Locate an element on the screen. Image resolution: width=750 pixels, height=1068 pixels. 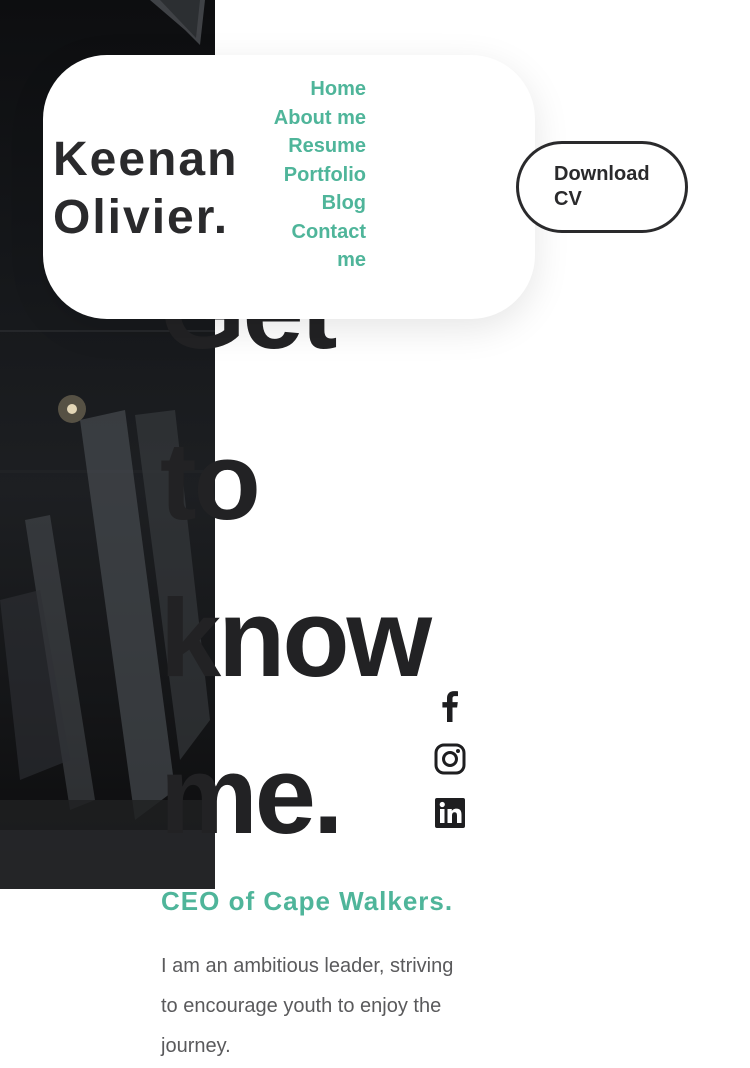
hero-heading-word: to is located at coordinates (210, 481).